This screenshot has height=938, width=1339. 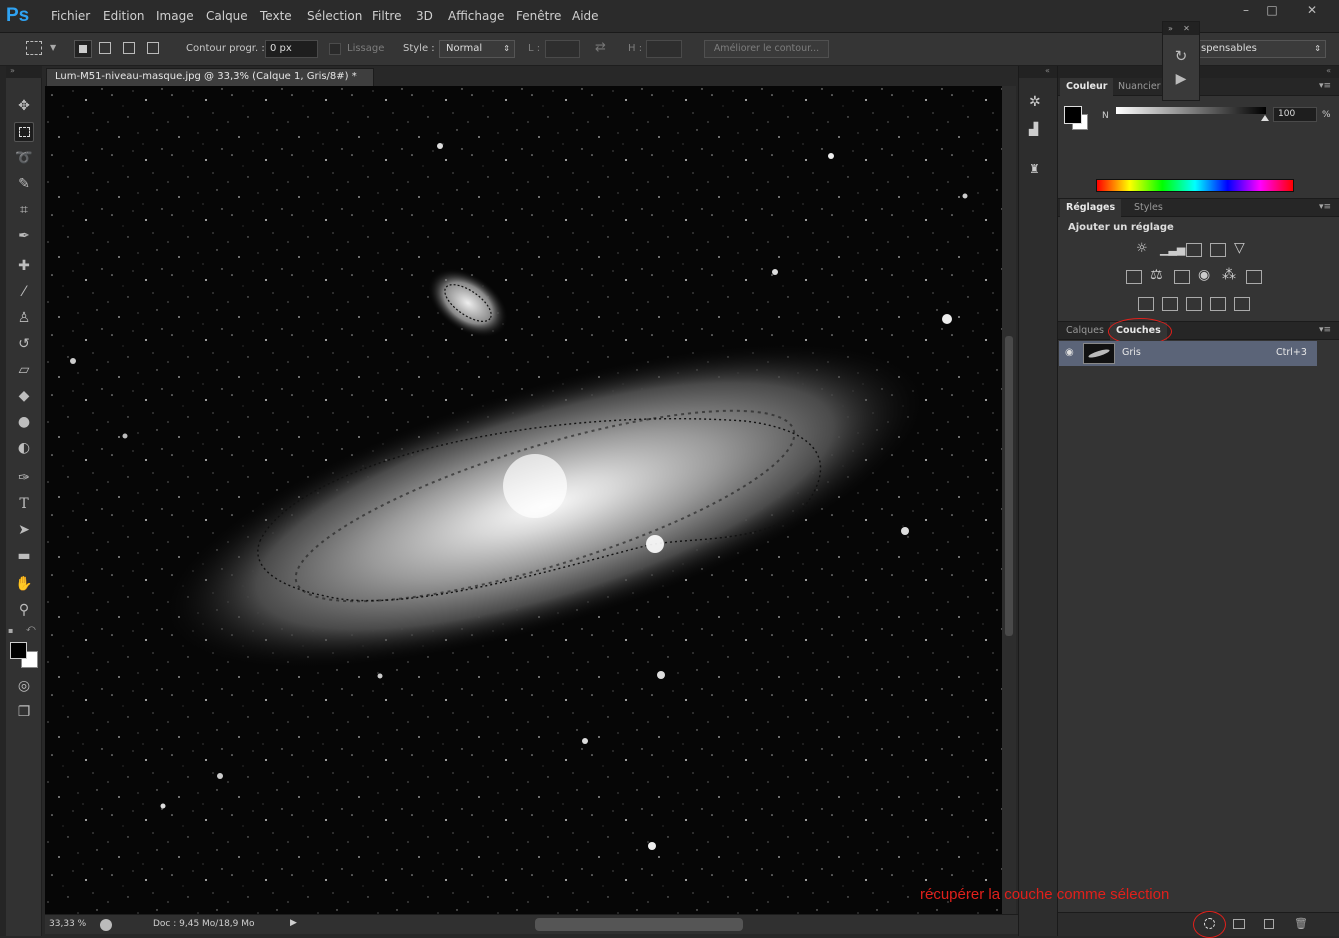 What do you see at coordinates (1191, 110) in the screenshot?
I see `gray-slider` at bounding box center [1191, 110].